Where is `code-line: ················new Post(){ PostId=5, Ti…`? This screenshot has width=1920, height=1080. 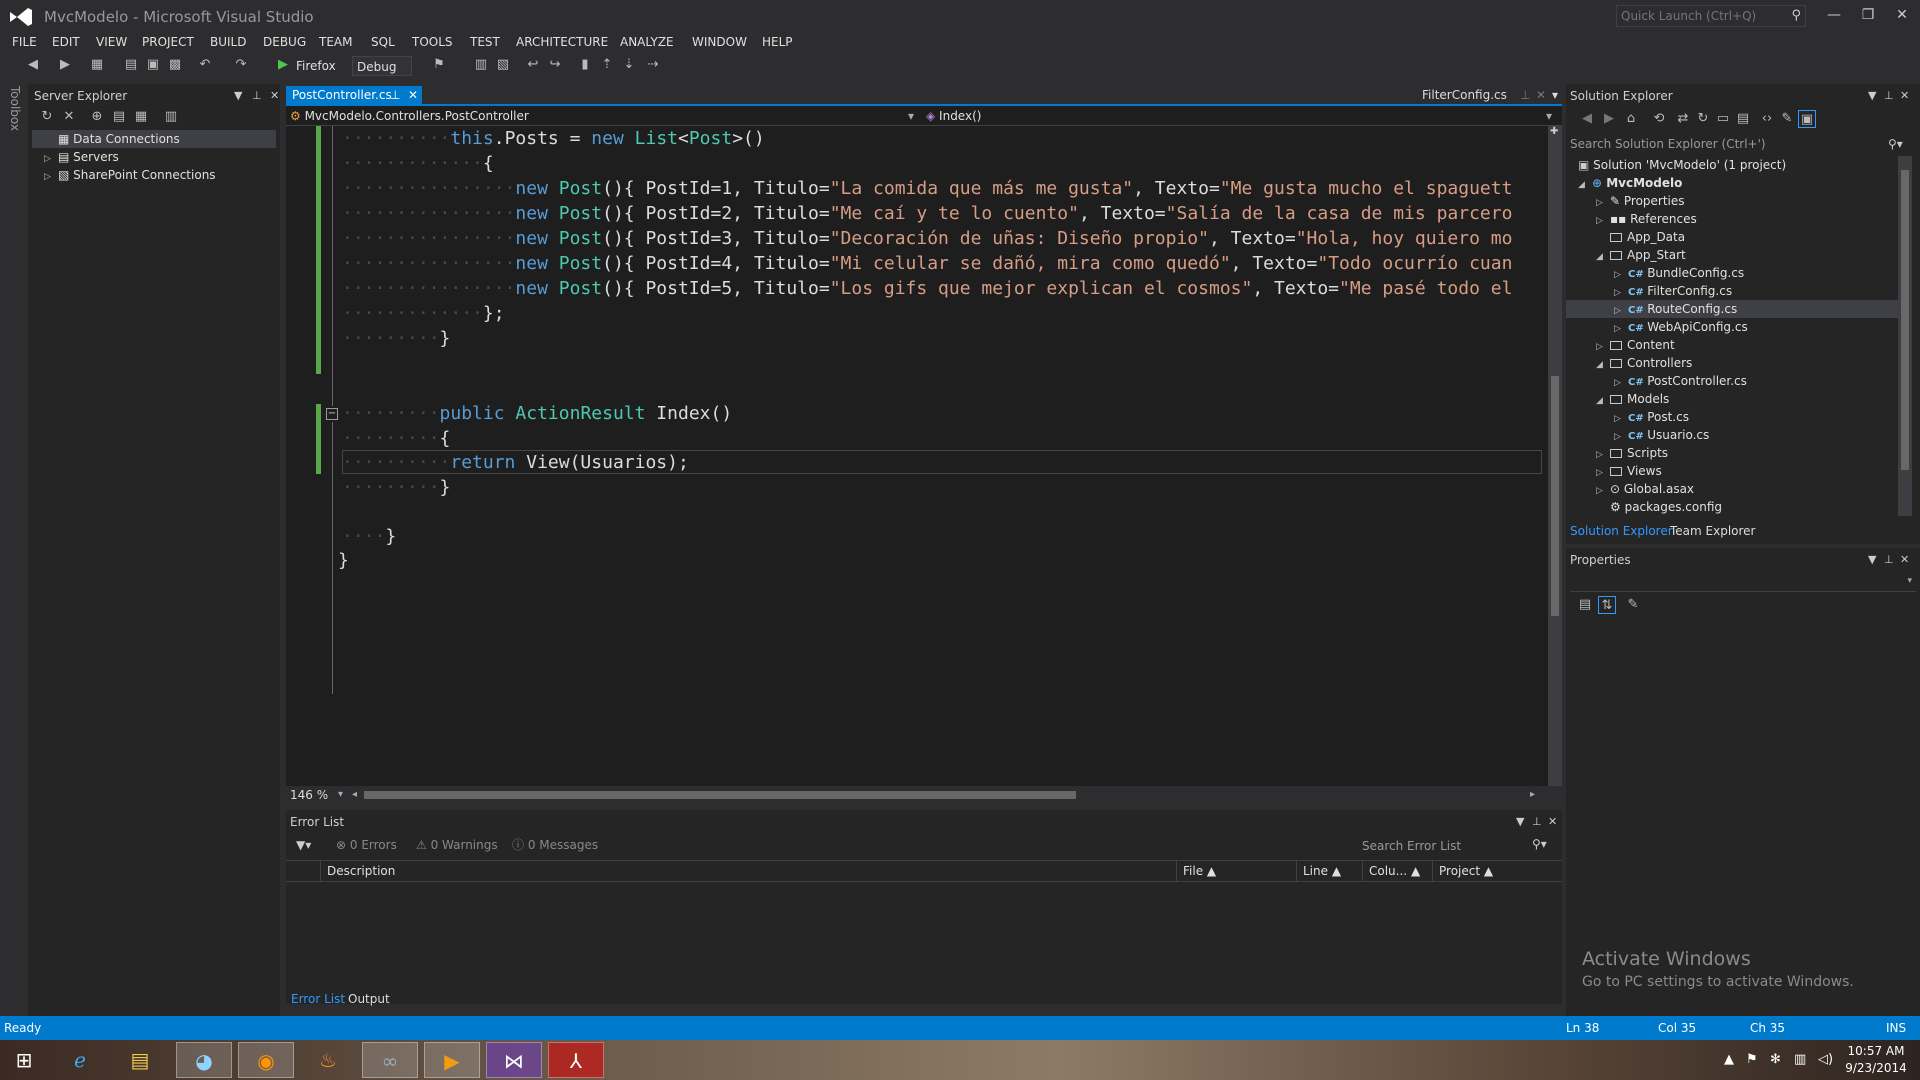
code-line: ················new Post(){ PostId=5, Ti… is located at coordinates (927, 288).